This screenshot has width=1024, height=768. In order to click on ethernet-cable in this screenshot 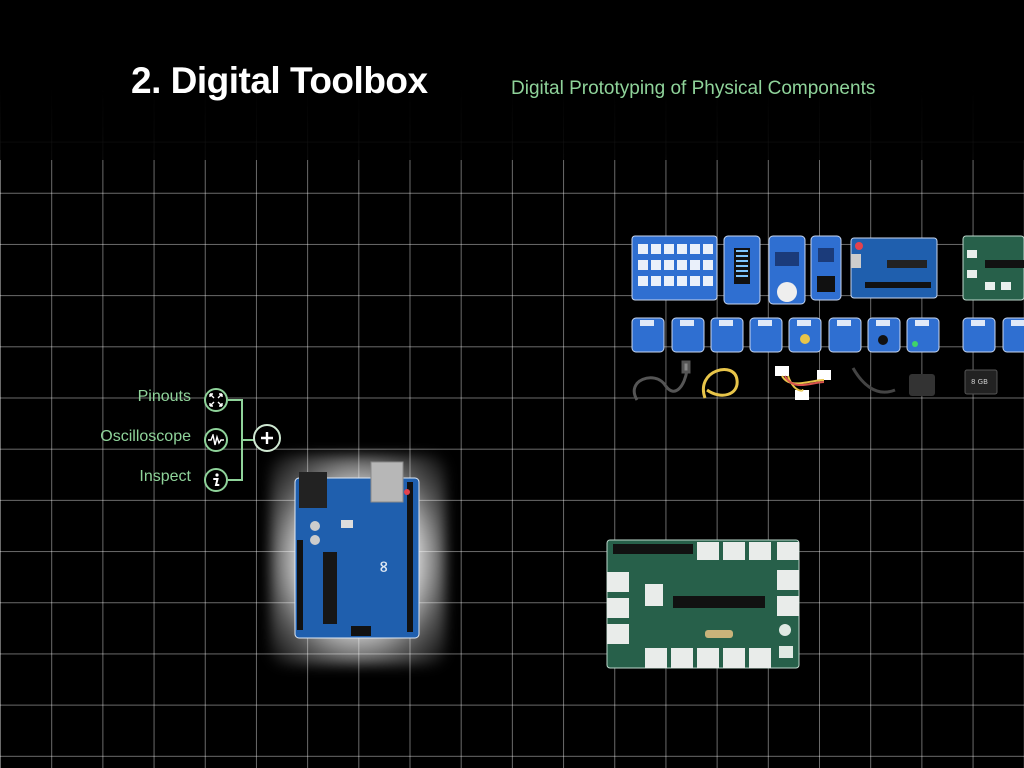, I will do `click(720, 383)`.